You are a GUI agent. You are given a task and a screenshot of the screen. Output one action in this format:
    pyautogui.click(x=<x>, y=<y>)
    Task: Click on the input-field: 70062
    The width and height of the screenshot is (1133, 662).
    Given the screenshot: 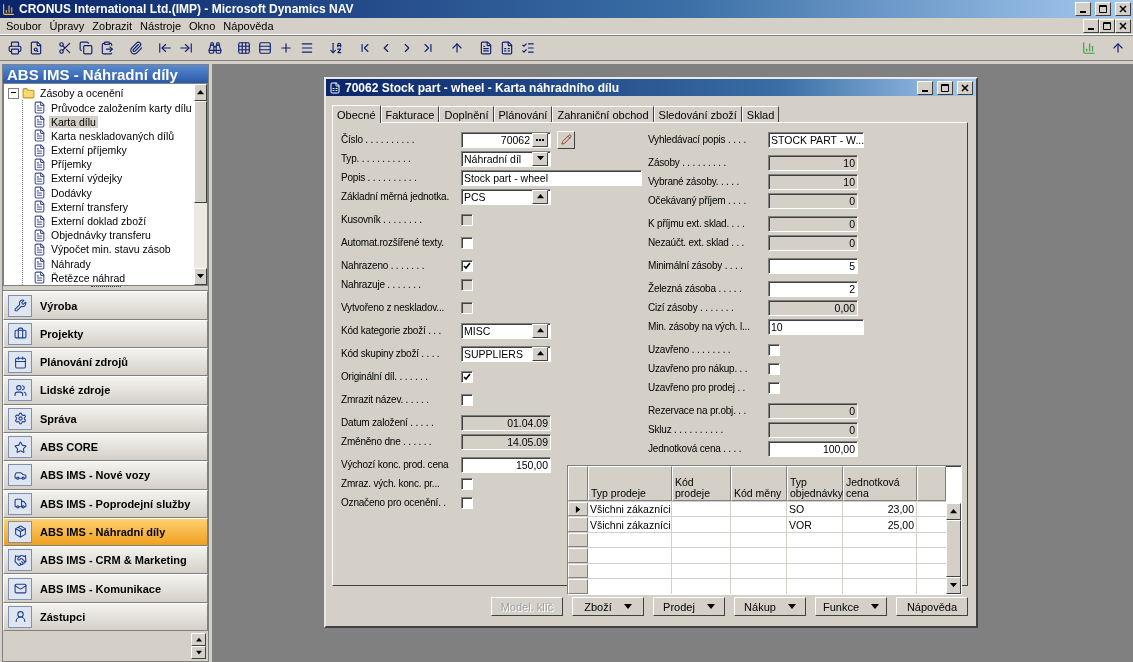 What is the action you would take?
    pyautogui.click(x=506, y=139)
    